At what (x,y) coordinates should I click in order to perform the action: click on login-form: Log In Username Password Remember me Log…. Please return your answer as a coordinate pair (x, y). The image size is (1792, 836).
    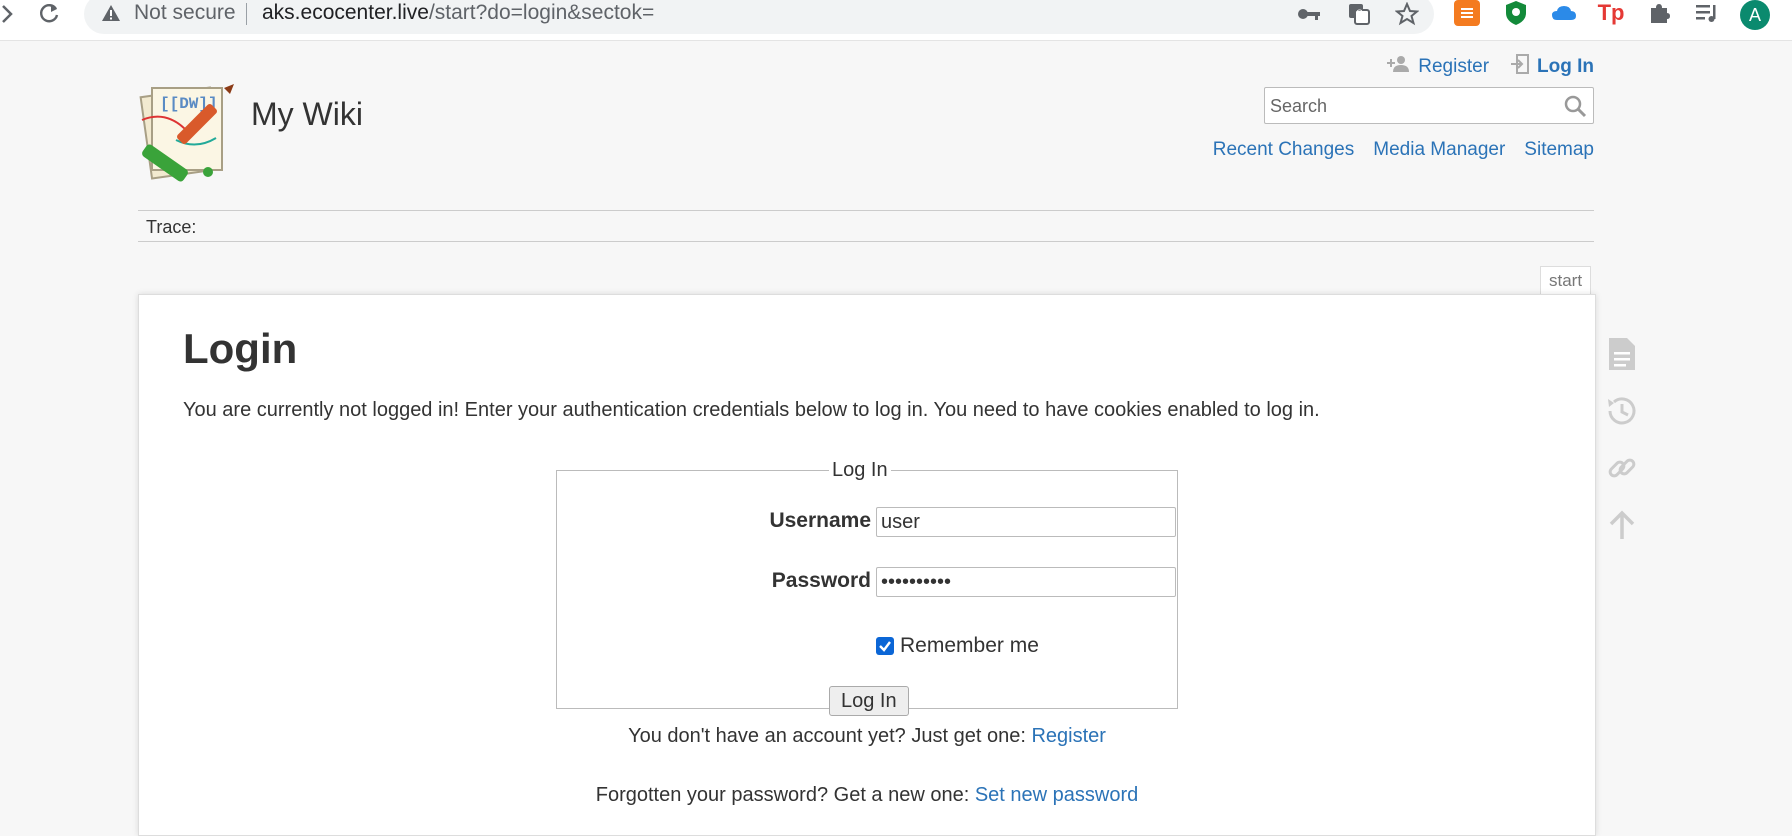
    Looking at the image, I should click on (867, 587).